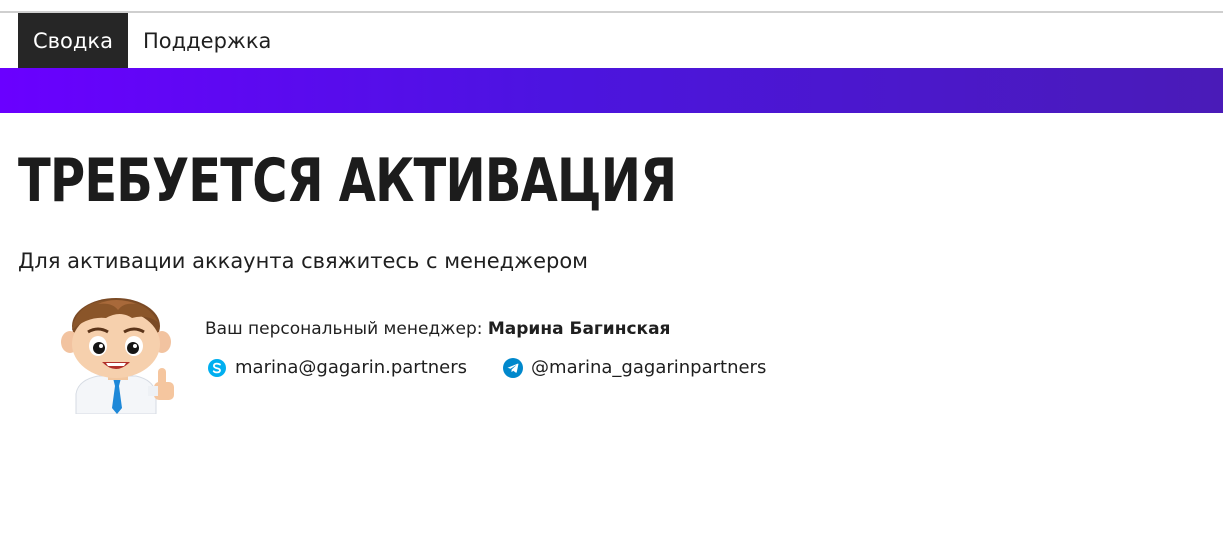 This screenshot has height=560, width=1223. Describe the element at coordinates (579, 329) in the screenshot. I see `manager-name: Марина Багинская` at that location.